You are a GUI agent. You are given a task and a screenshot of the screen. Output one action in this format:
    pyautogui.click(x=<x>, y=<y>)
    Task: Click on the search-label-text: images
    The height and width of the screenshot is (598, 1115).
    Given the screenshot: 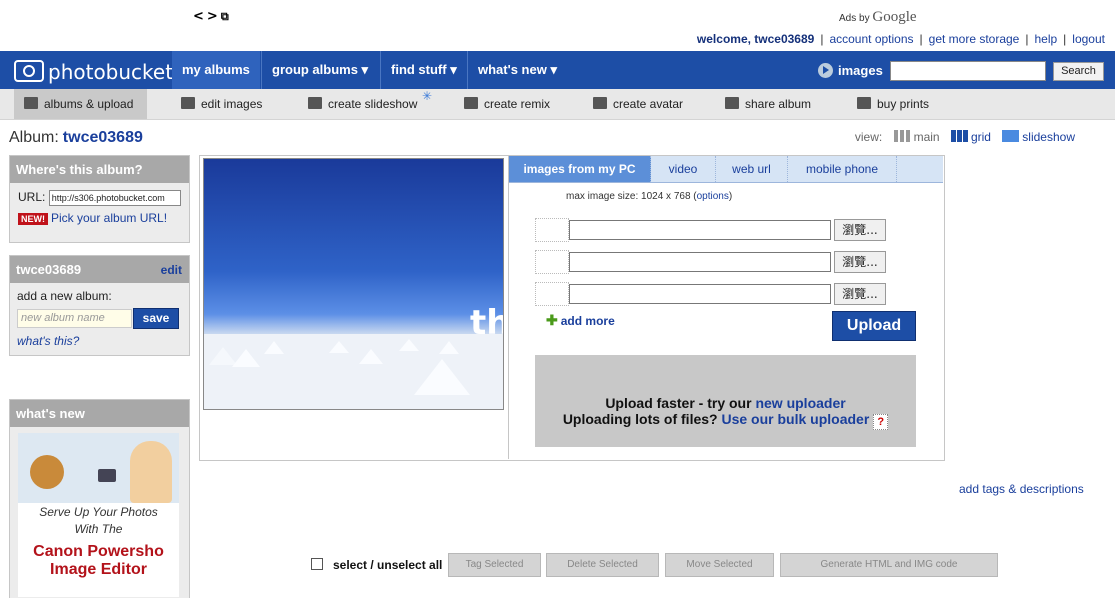 What is the action you would take?
    pyautogui.click(x=860, y=70)
    